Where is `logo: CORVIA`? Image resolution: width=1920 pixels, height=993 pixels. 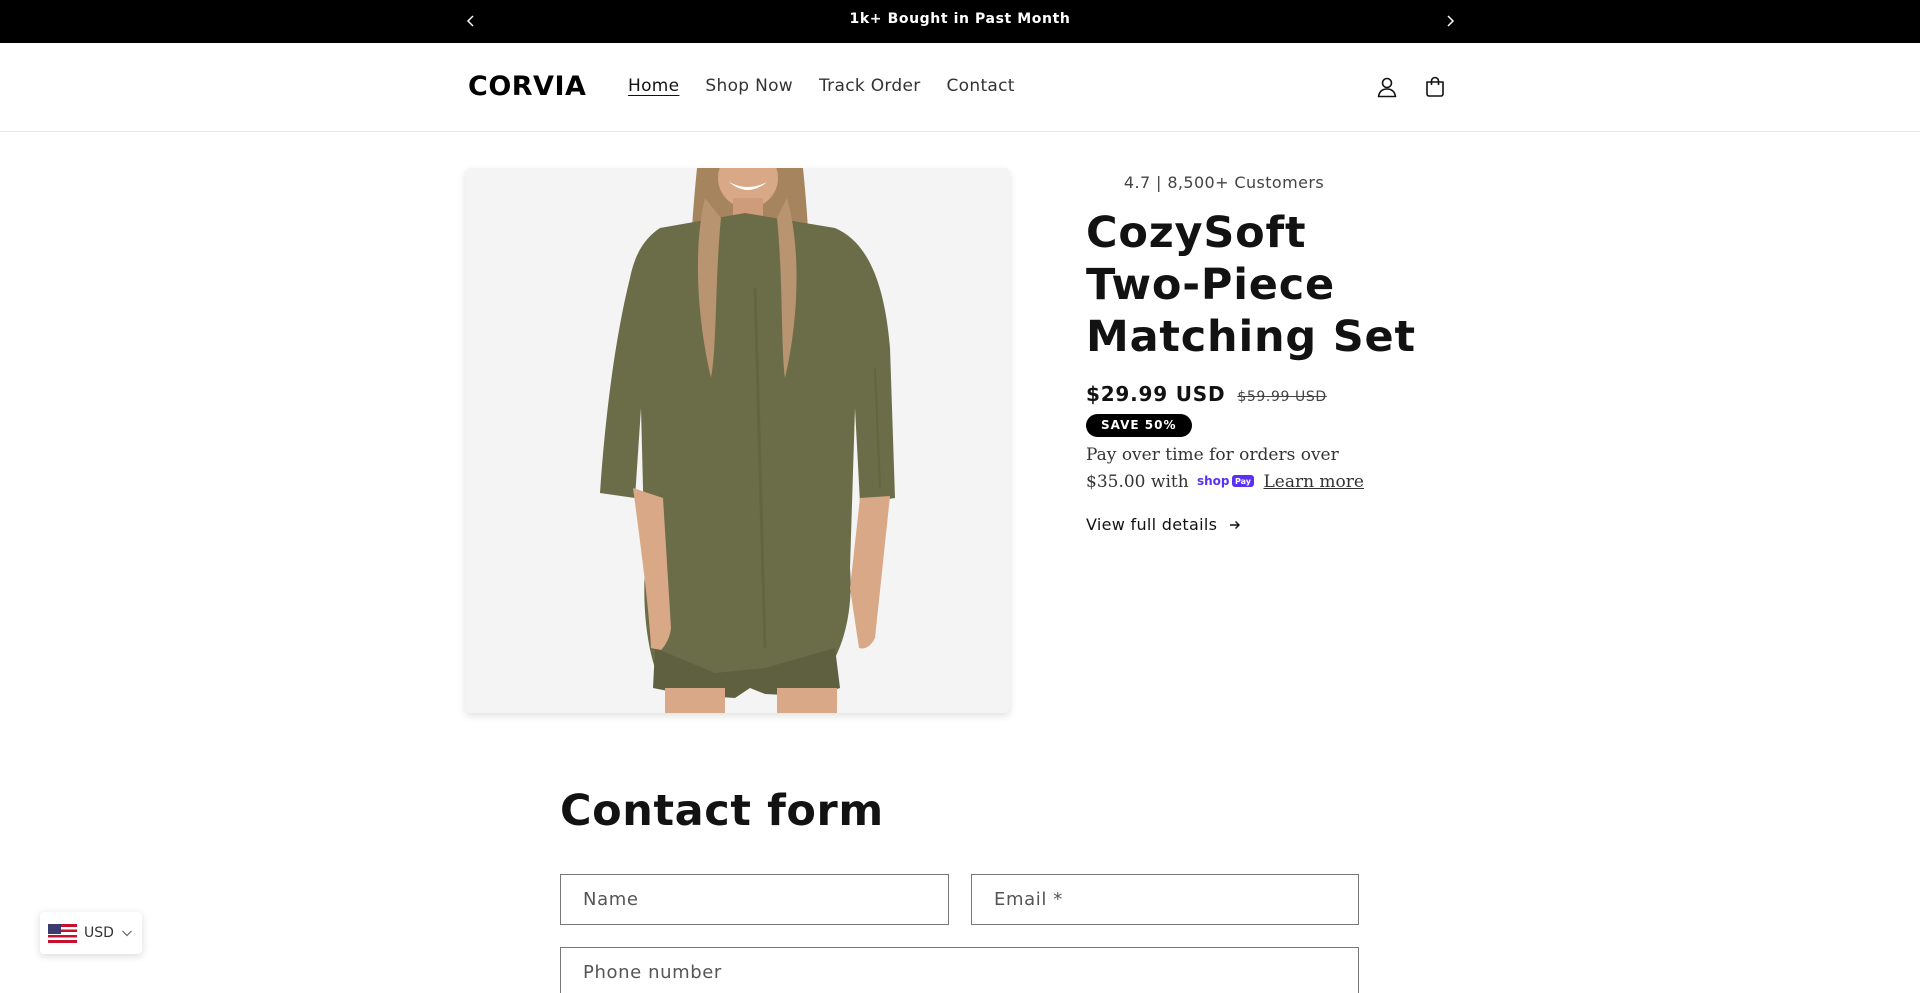
logo: CORVIA is located at coordinates (527, 86).